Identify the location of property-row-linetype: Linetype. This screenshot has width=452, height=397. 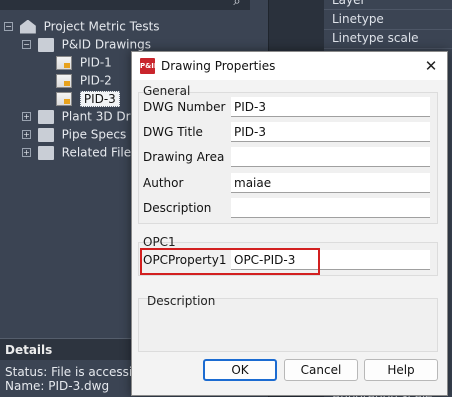
(358, 19).